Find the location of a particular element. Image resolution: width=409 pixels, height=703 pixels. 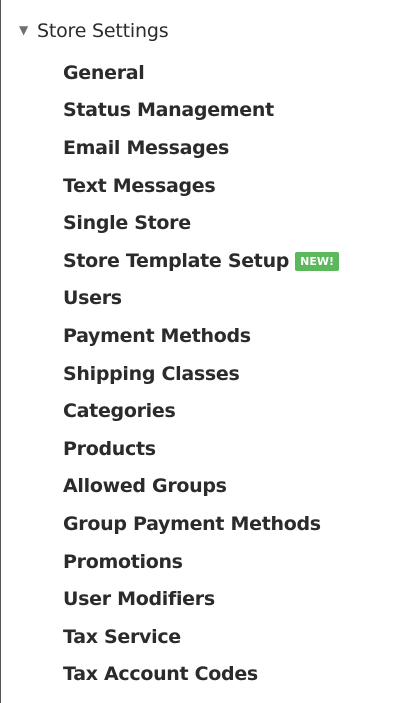

menu-item-users: Users is located at coordinates (201, 299).